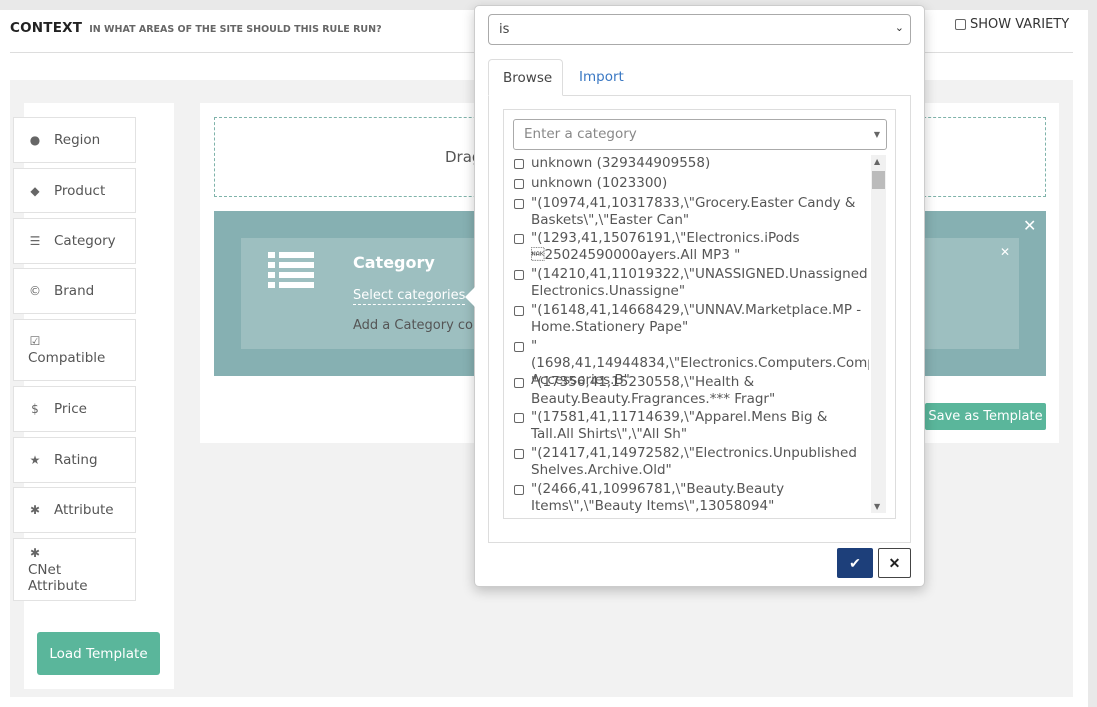 This screenshot has height=707, width=1097. I want to click on close-icon: ✕, so click(894, 562).